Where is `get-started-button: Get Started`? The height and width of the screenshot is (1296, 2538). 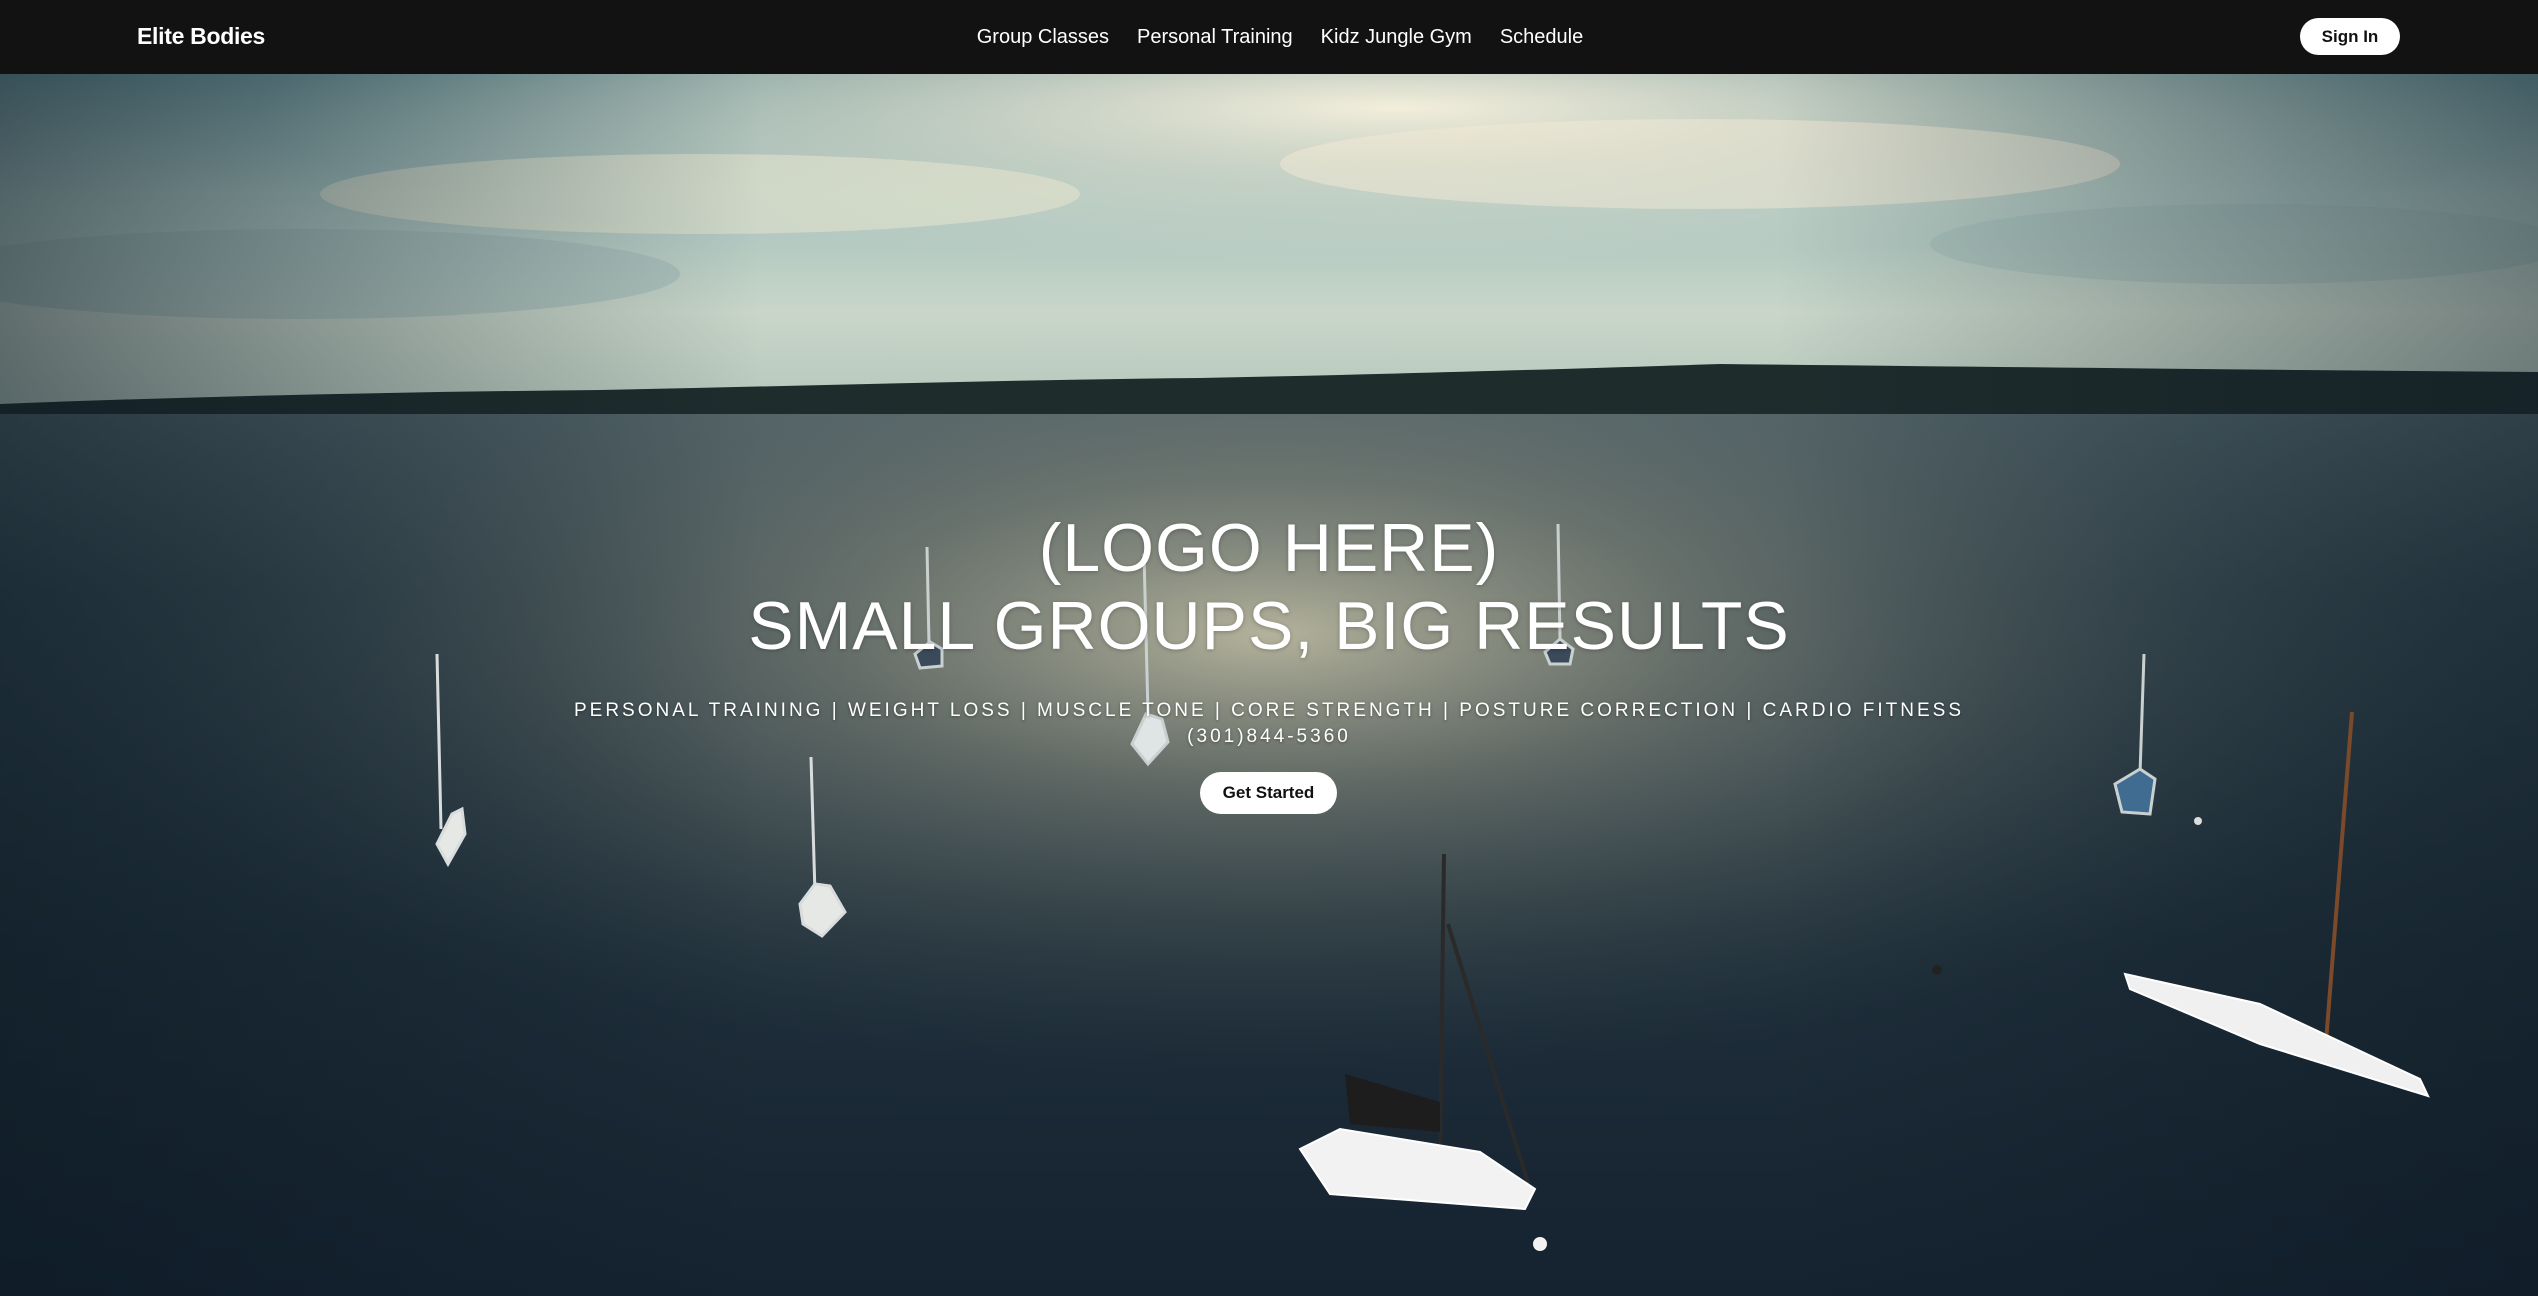
get-started-button: Get Started is located at coordinates (1268, 793).